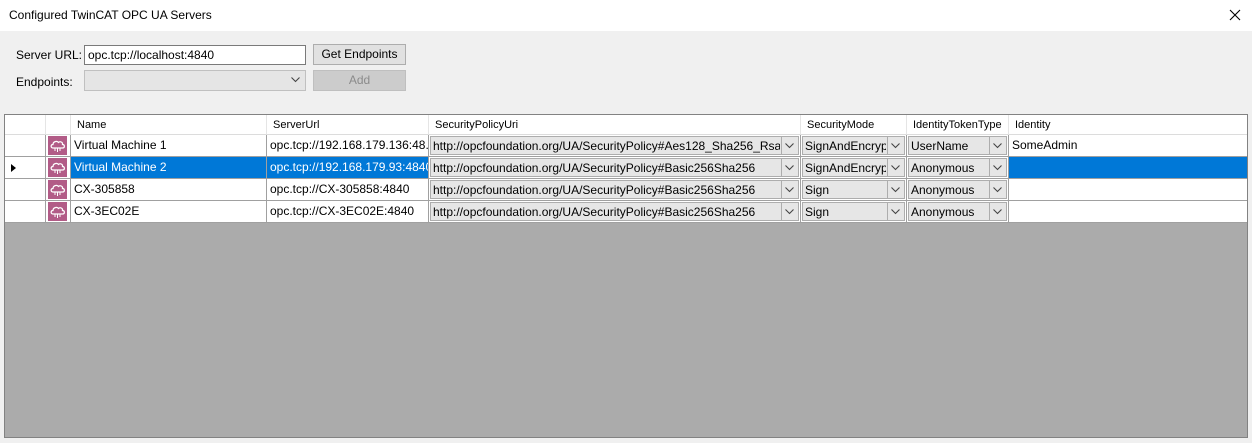  What do you see at coordinates (1128, 146) in the screenshot?
I see `cell-identity: SomeAdmin` at bounding box center [1128, 146].